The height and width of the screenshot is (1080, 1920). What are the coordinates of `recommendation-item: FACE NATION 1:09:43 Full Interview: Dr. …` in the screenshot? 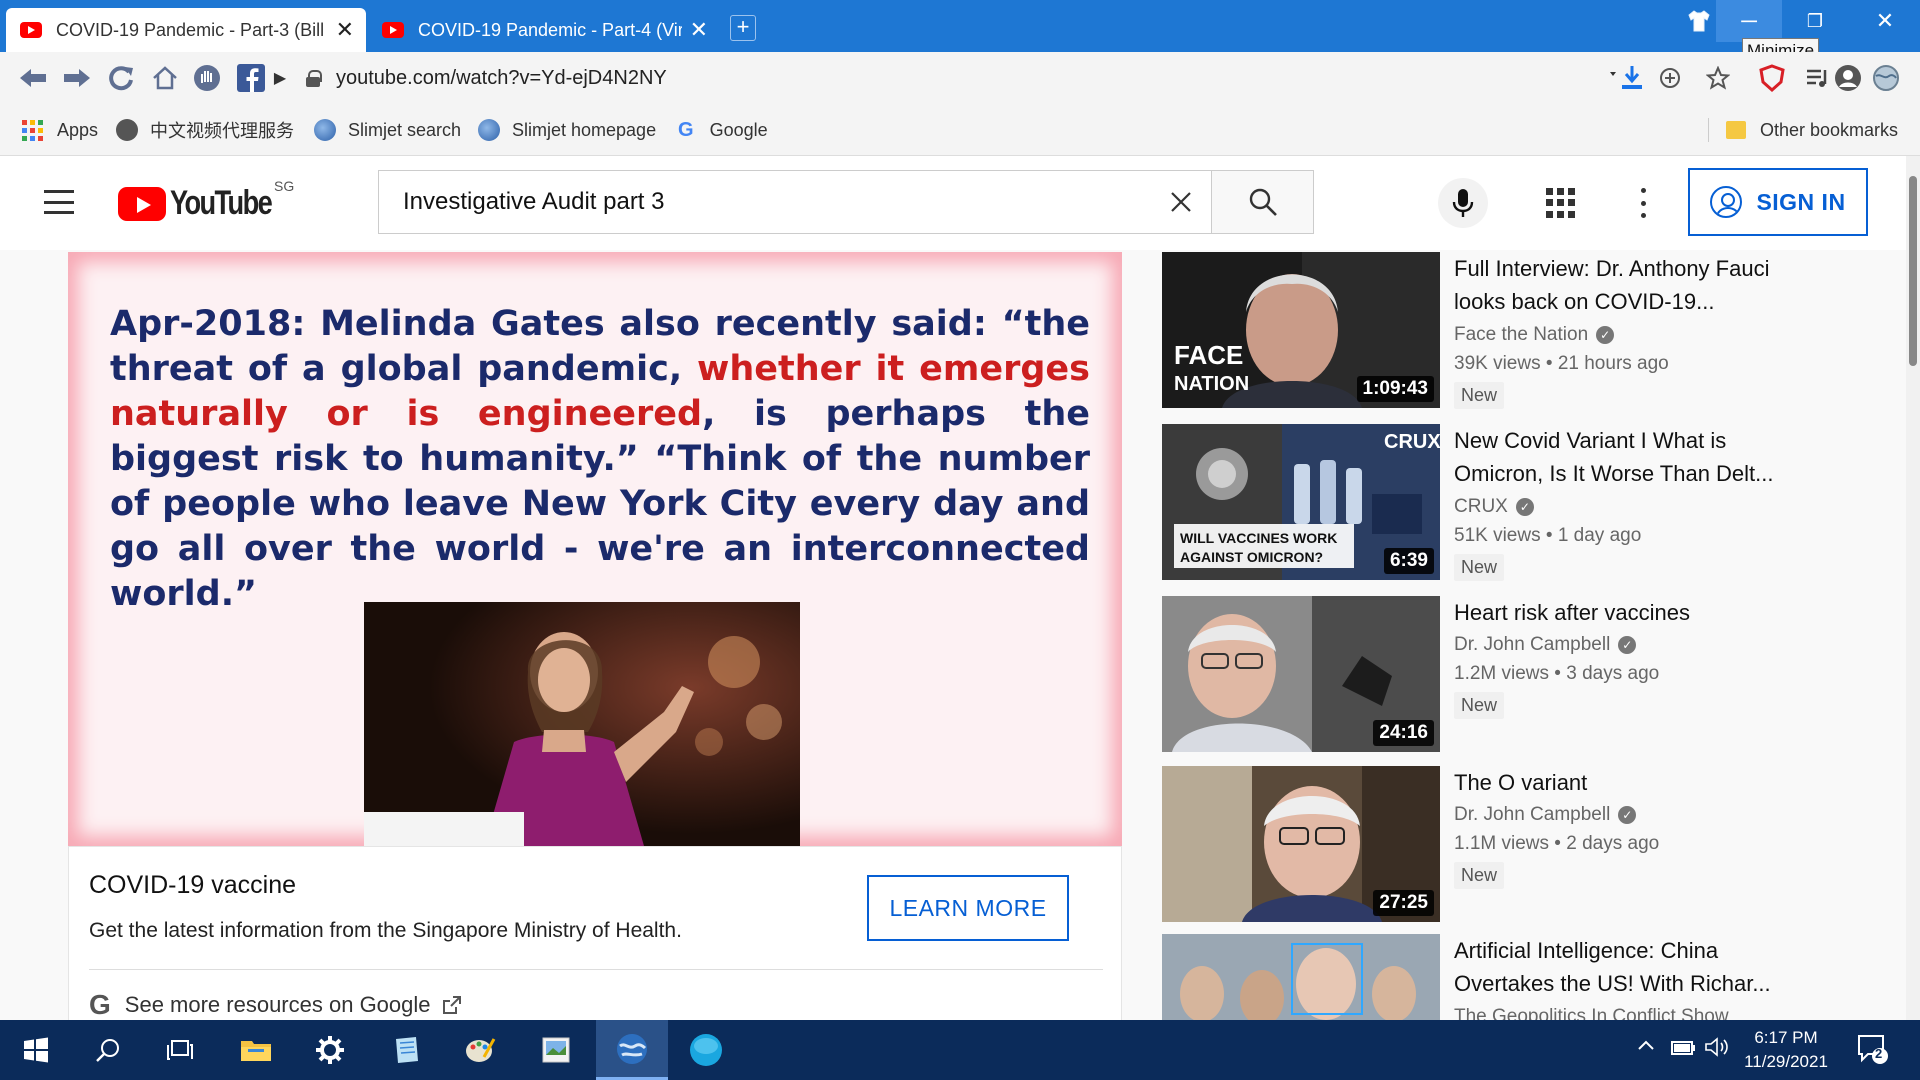 It's located at (1522, 330).